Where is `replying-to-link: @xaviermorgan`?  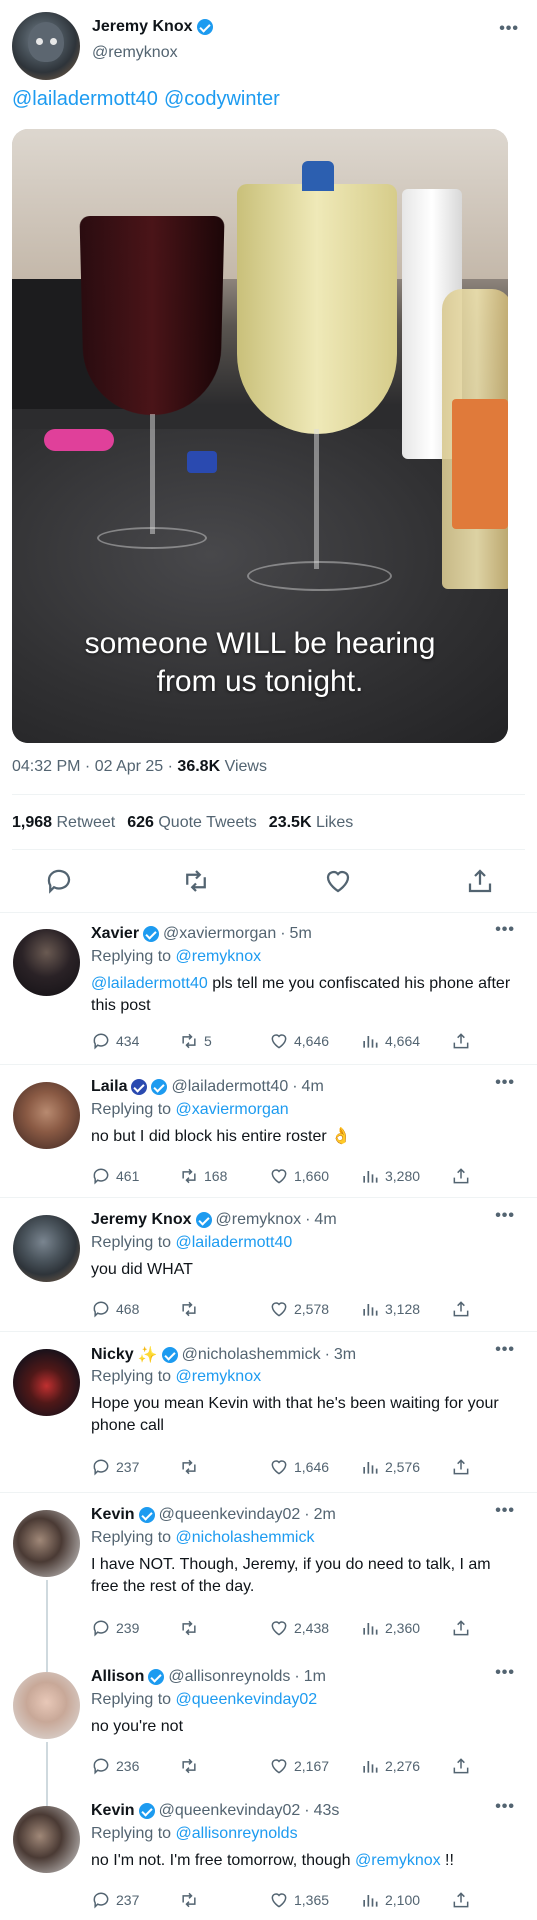 replying-to-link: @xaviermorgan is located at coordinates (232, 1109).